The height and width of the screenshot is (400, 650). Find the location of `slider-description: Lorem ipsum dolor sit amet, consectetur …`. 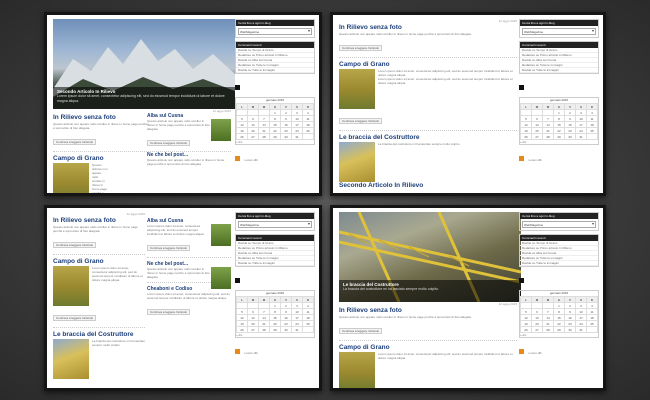

slider-description: Lorem ipsum dolor sit amet, consectetur … is located at coordinates (141, 98).